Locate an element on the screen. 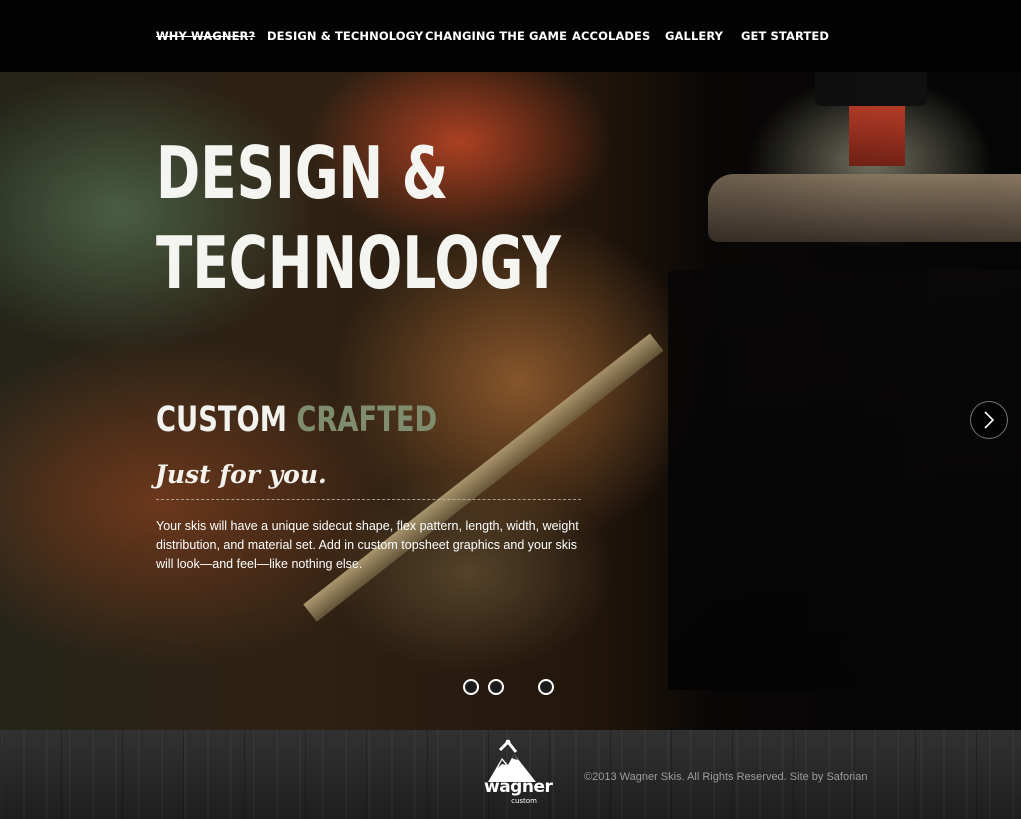 This screenshot has height=819, width=1021. hero-title-line: DESIGN & is located at coordinates (302, 173).